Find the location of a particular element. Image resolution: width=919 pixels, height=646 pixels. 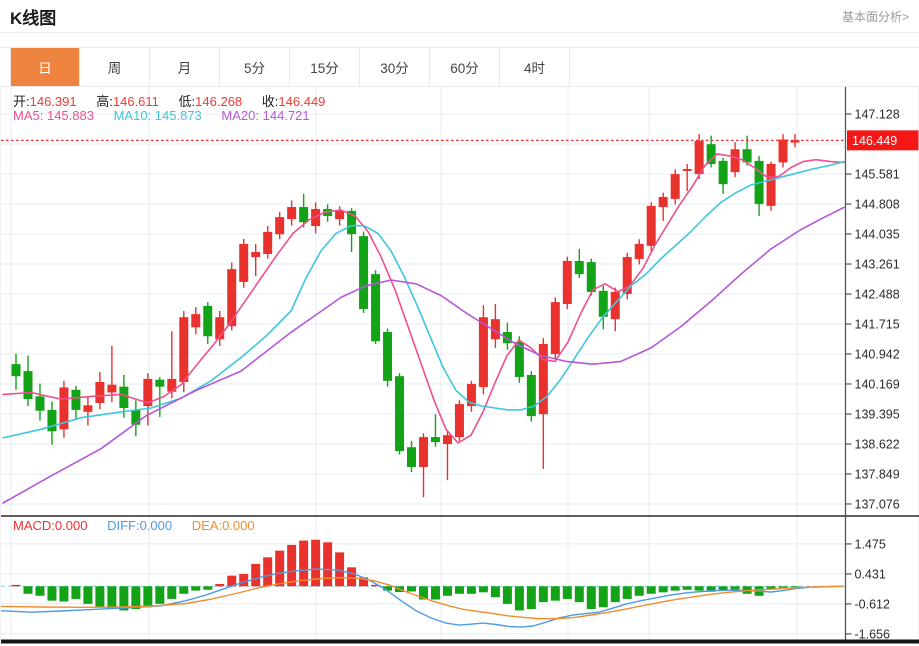

tab-month: 月 is located at coordinates (185, 67).